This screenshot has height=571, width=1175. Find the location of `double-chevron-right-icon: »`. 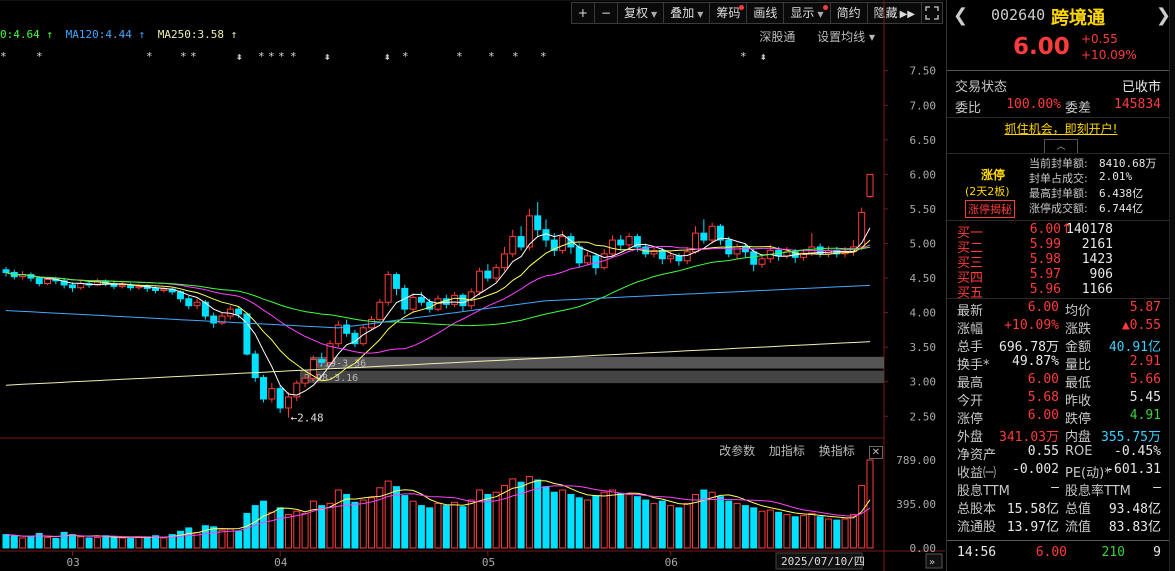

double-chevron-right-icon: » is located at coordinates (932, 562).